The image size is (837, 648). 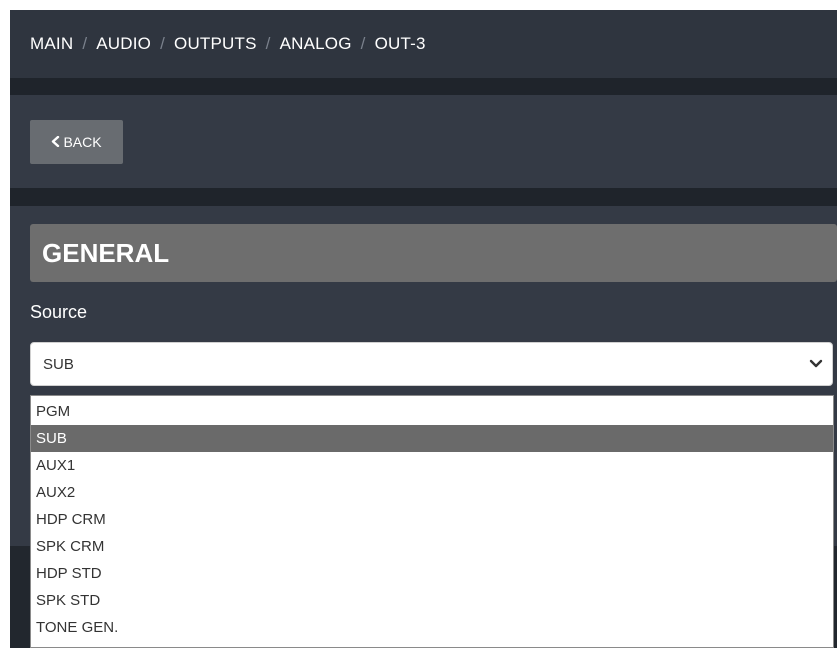 What do you see at coordinates (51, 44) in the screenshot?
I see `breadcrumb-main: MAIN` at bounding box center [51, 44].